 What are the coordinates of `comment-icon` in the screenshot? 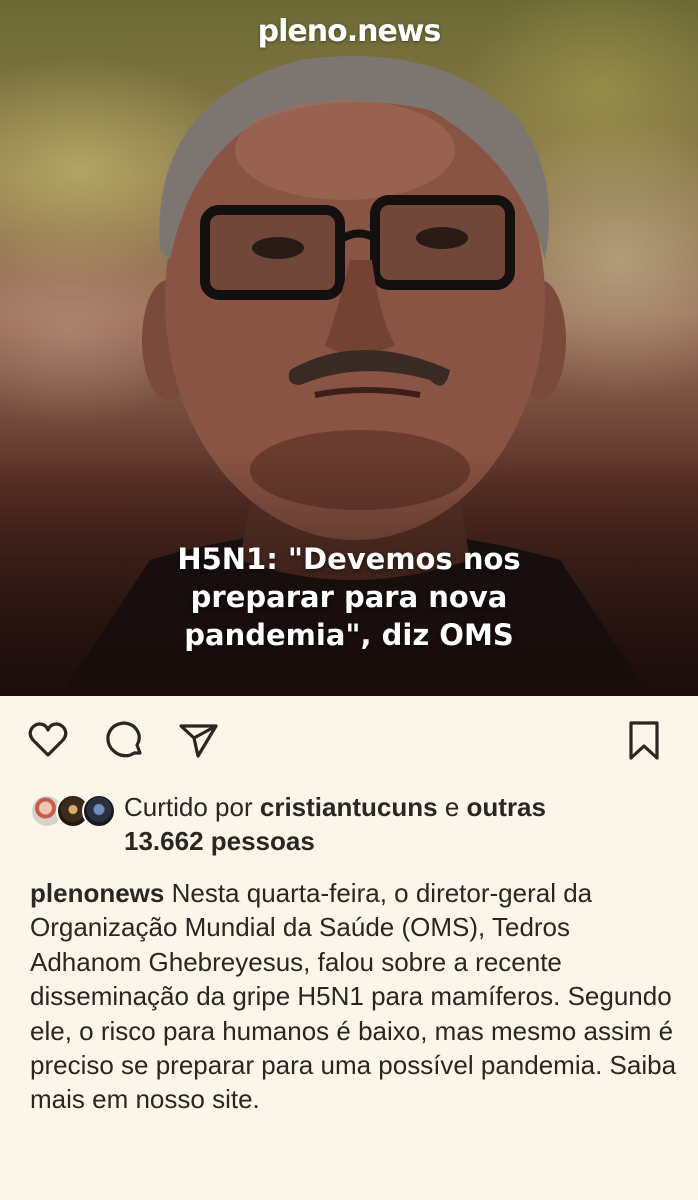 It's located at (124, 739).